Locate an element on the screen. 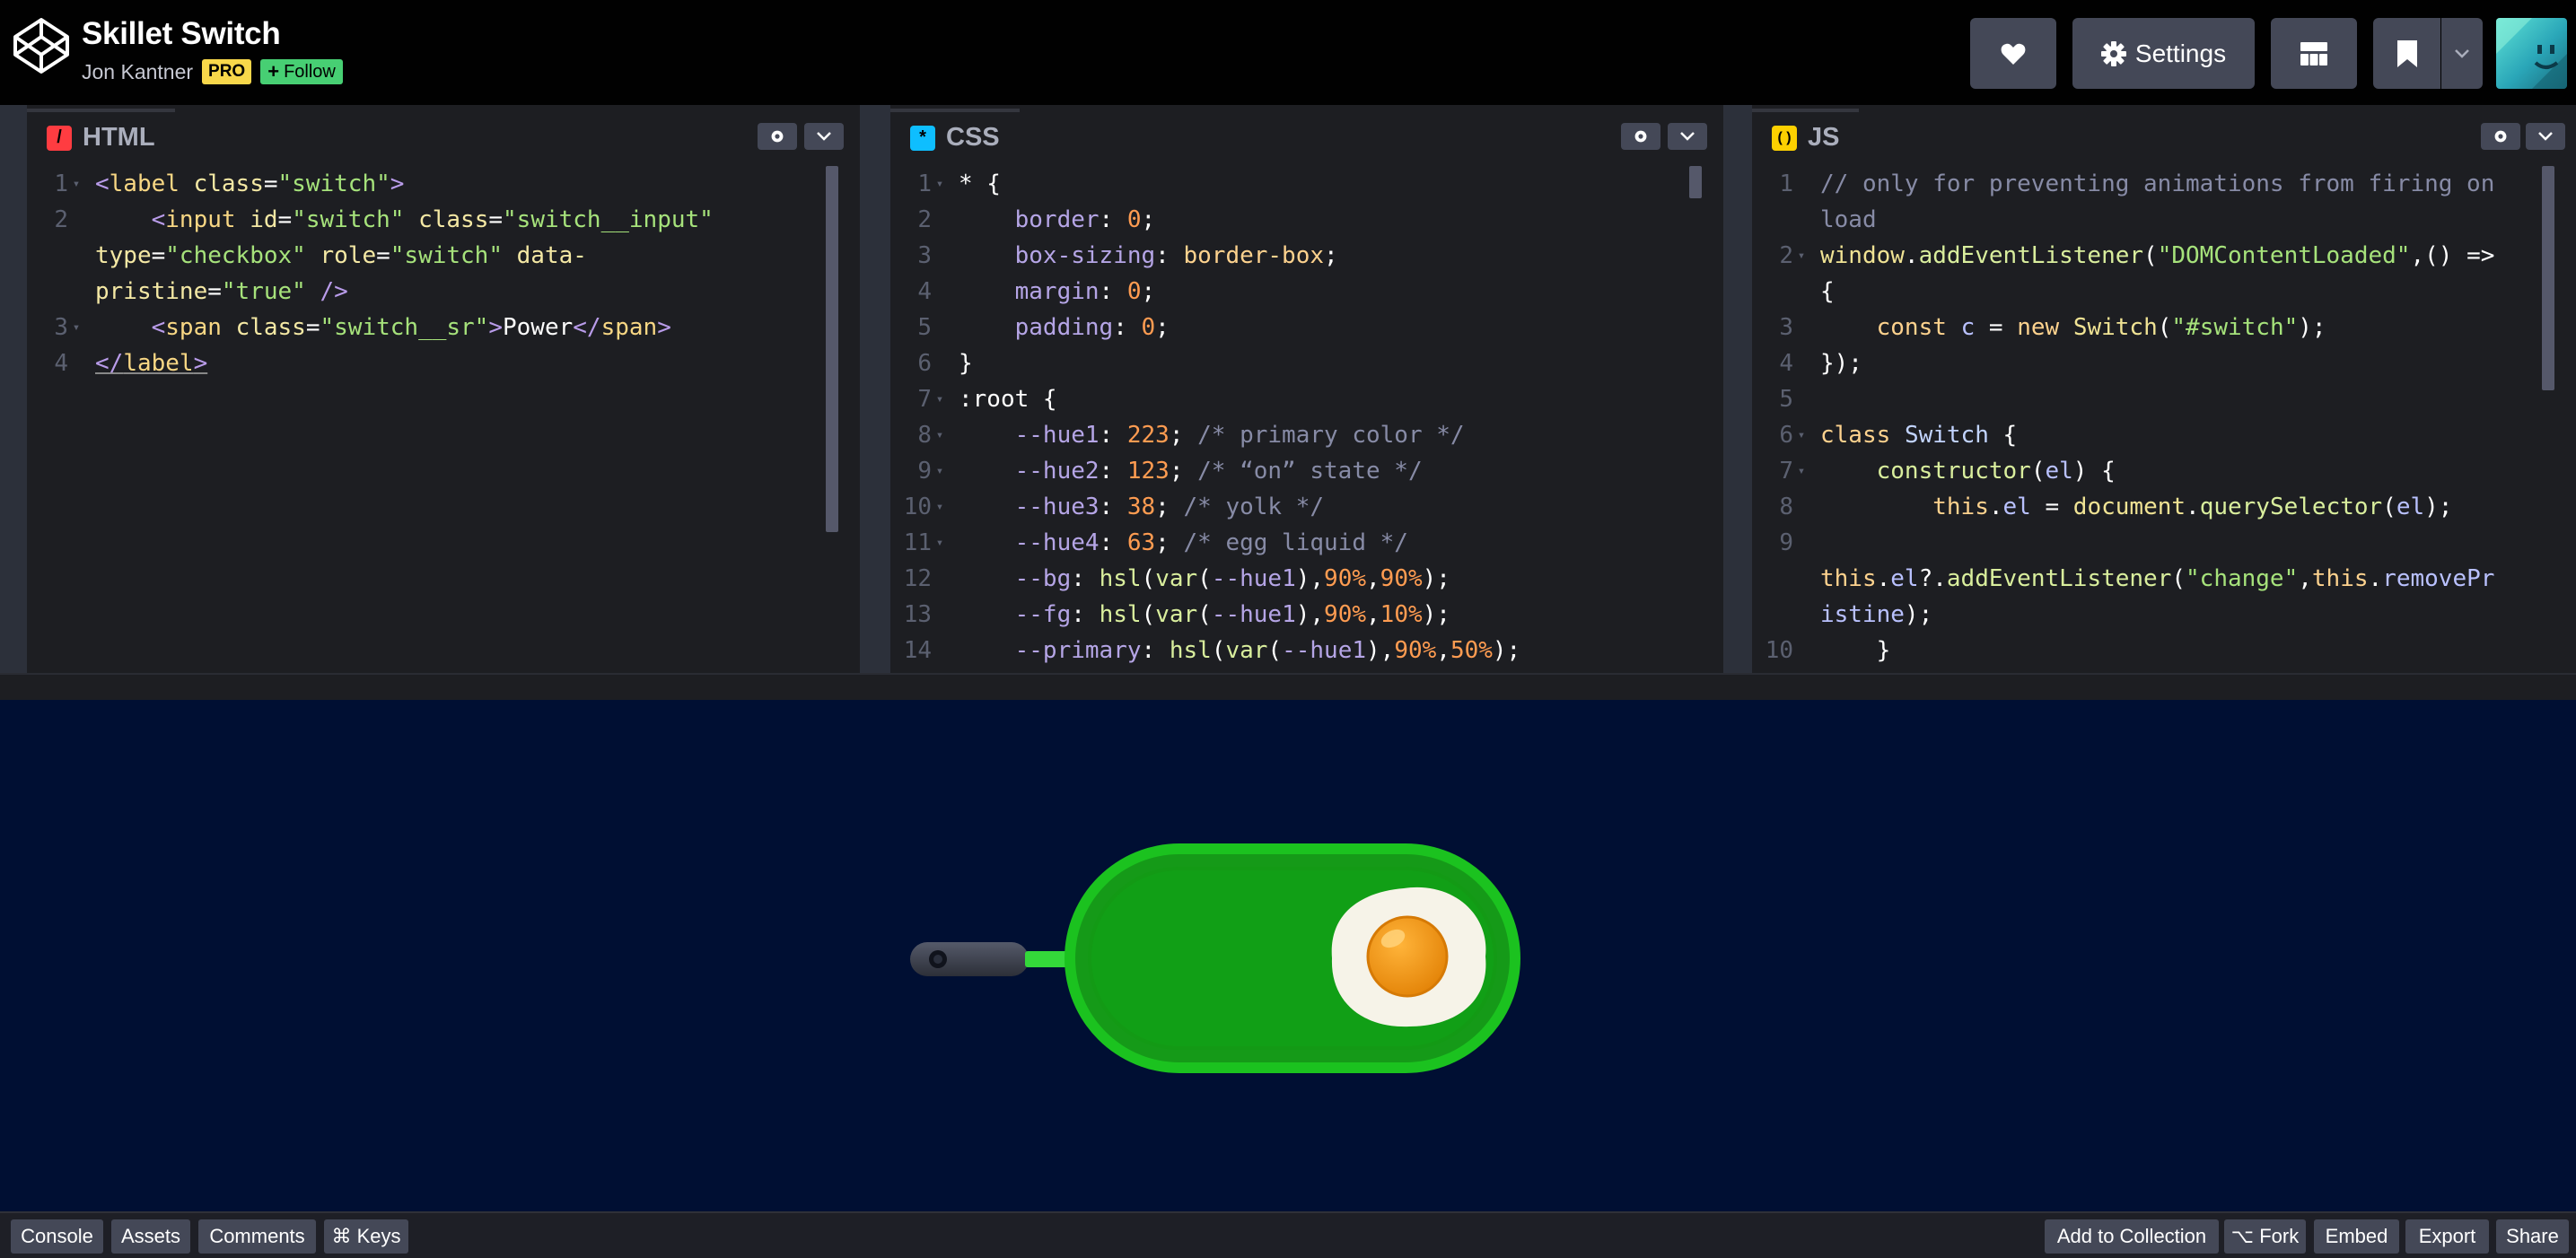  layout-grid-icon is located at coordinates (2313, 54).